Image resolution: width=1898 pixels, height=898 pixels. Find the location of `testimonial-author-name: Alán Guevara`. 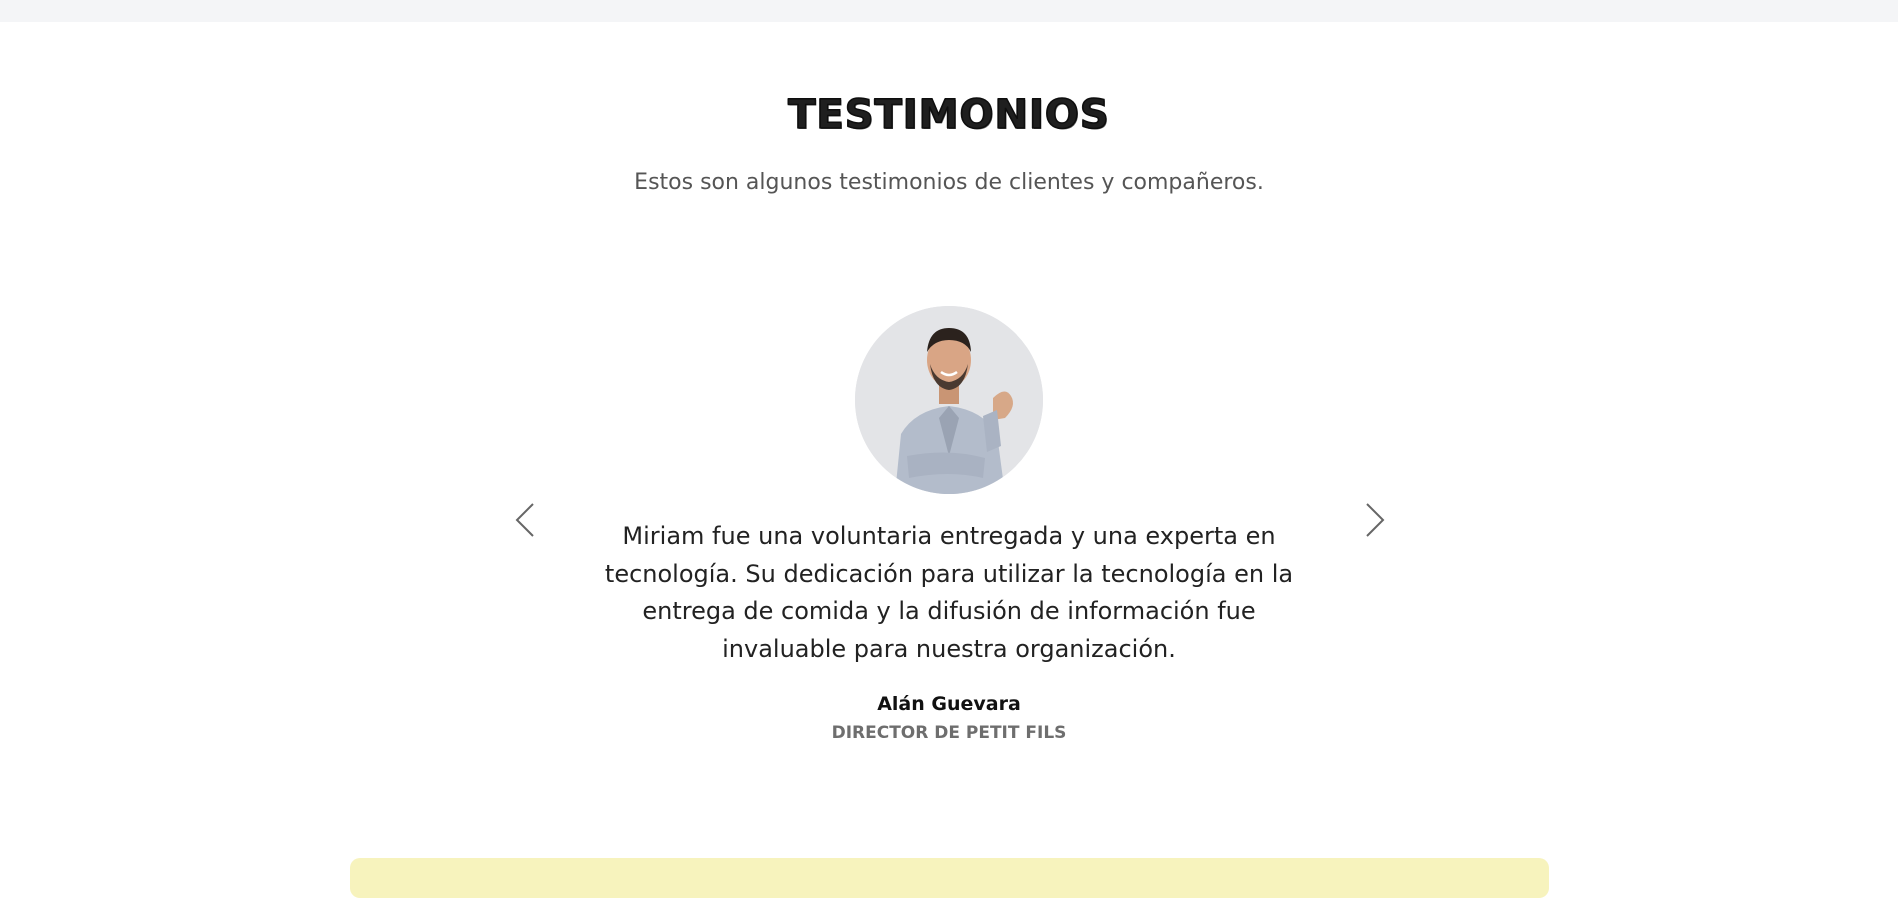

testimonial-author-name: Alán Guevara is located at coordinates (949, 704).